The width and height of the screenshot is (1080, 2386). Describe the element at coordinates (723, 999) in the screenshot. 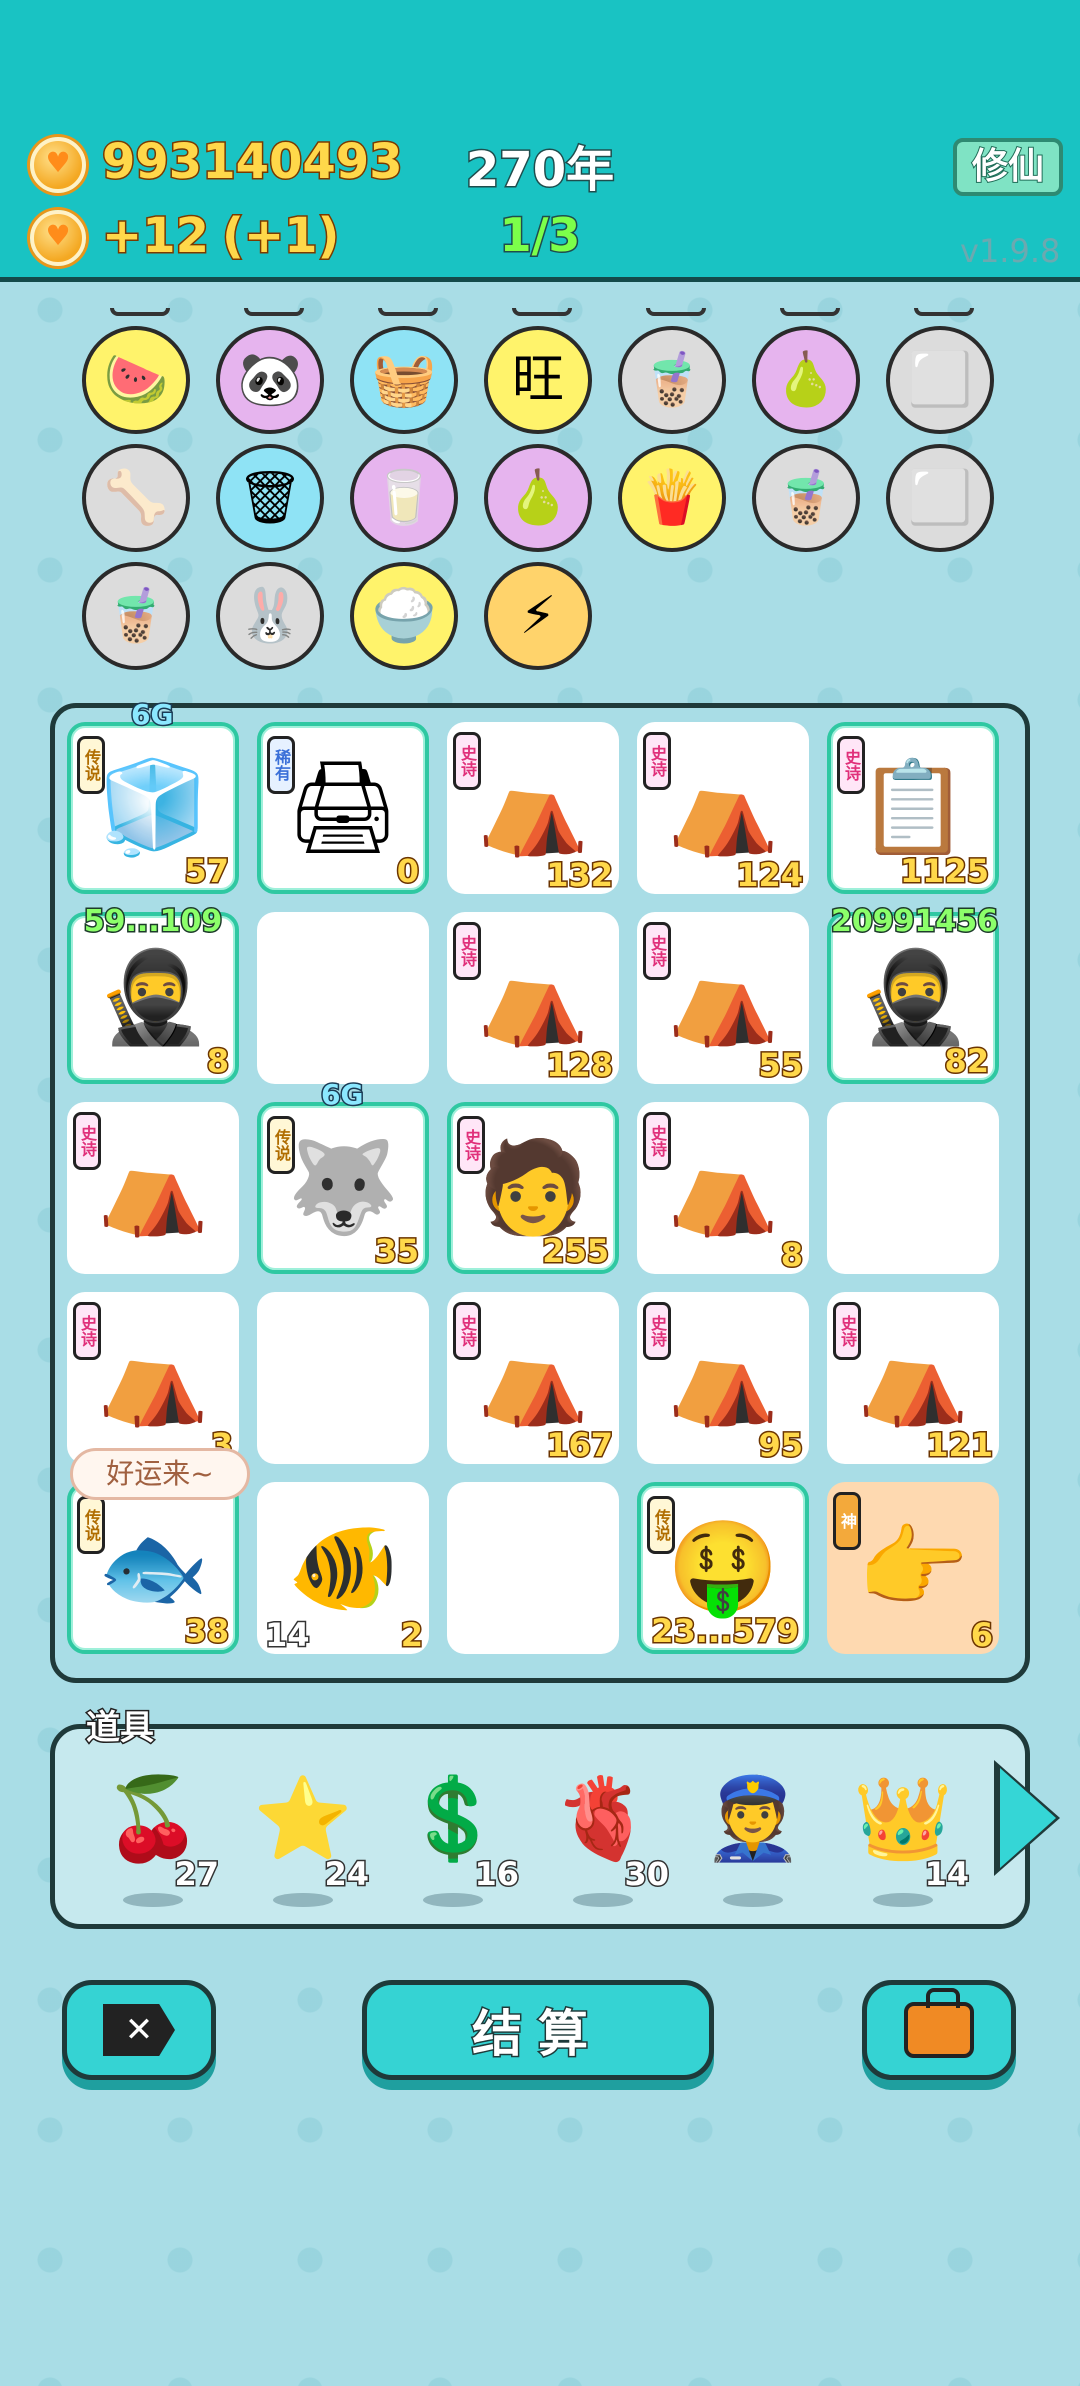

I see `board-slot: ⛺ 史诗 55` at that location.